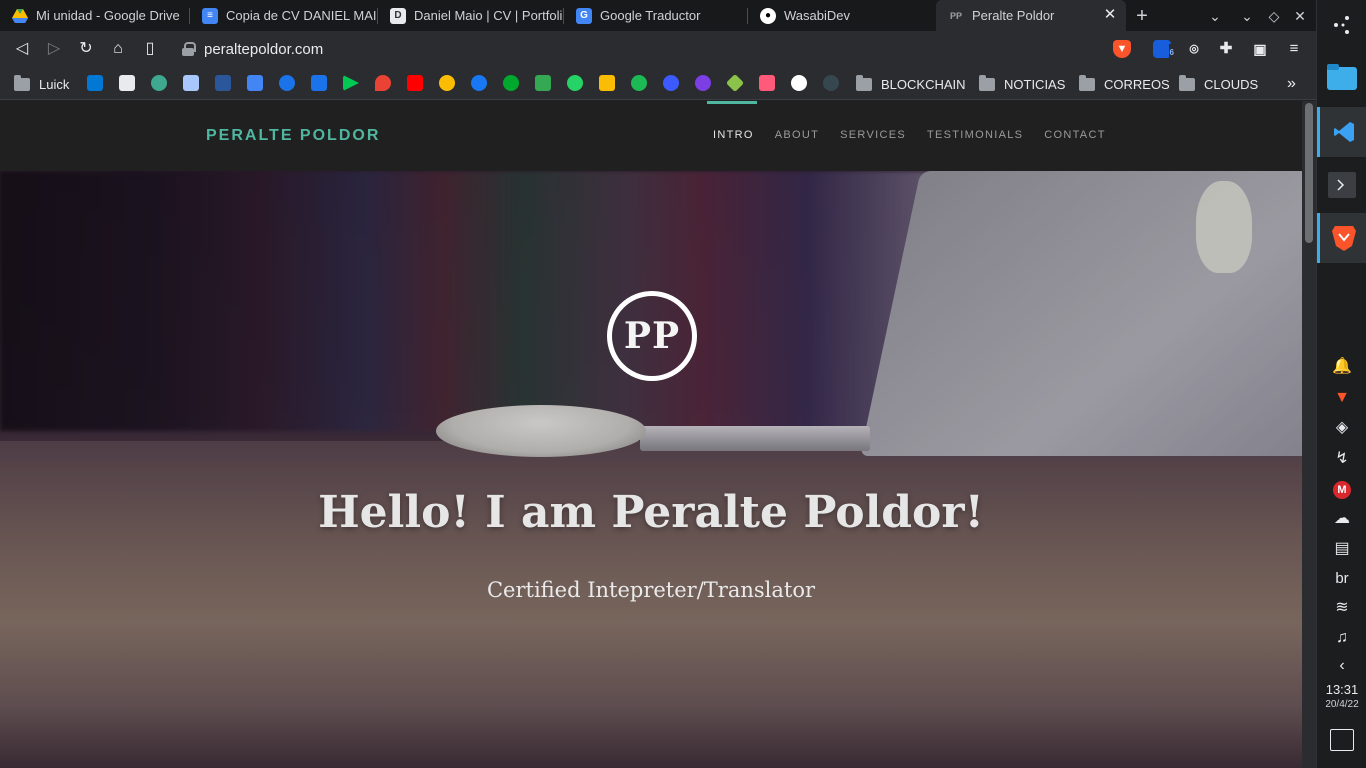  Describe the element at coordinates (1341, 489) in the screenshot. I see `mega-icon: M` at that location.